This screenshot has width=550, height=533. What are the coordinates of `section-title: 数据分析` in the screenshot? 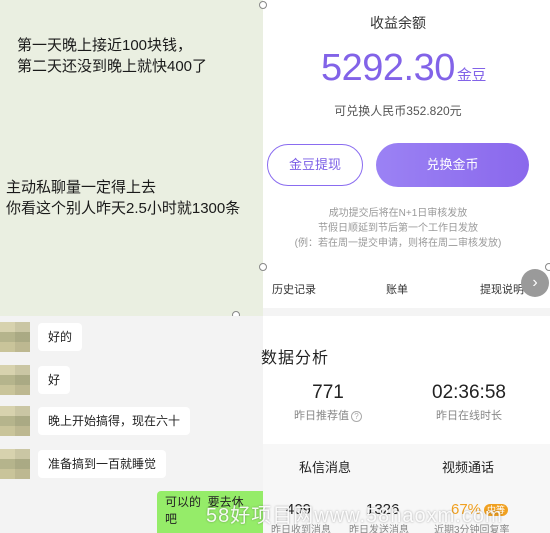 It's located at (295, 358).